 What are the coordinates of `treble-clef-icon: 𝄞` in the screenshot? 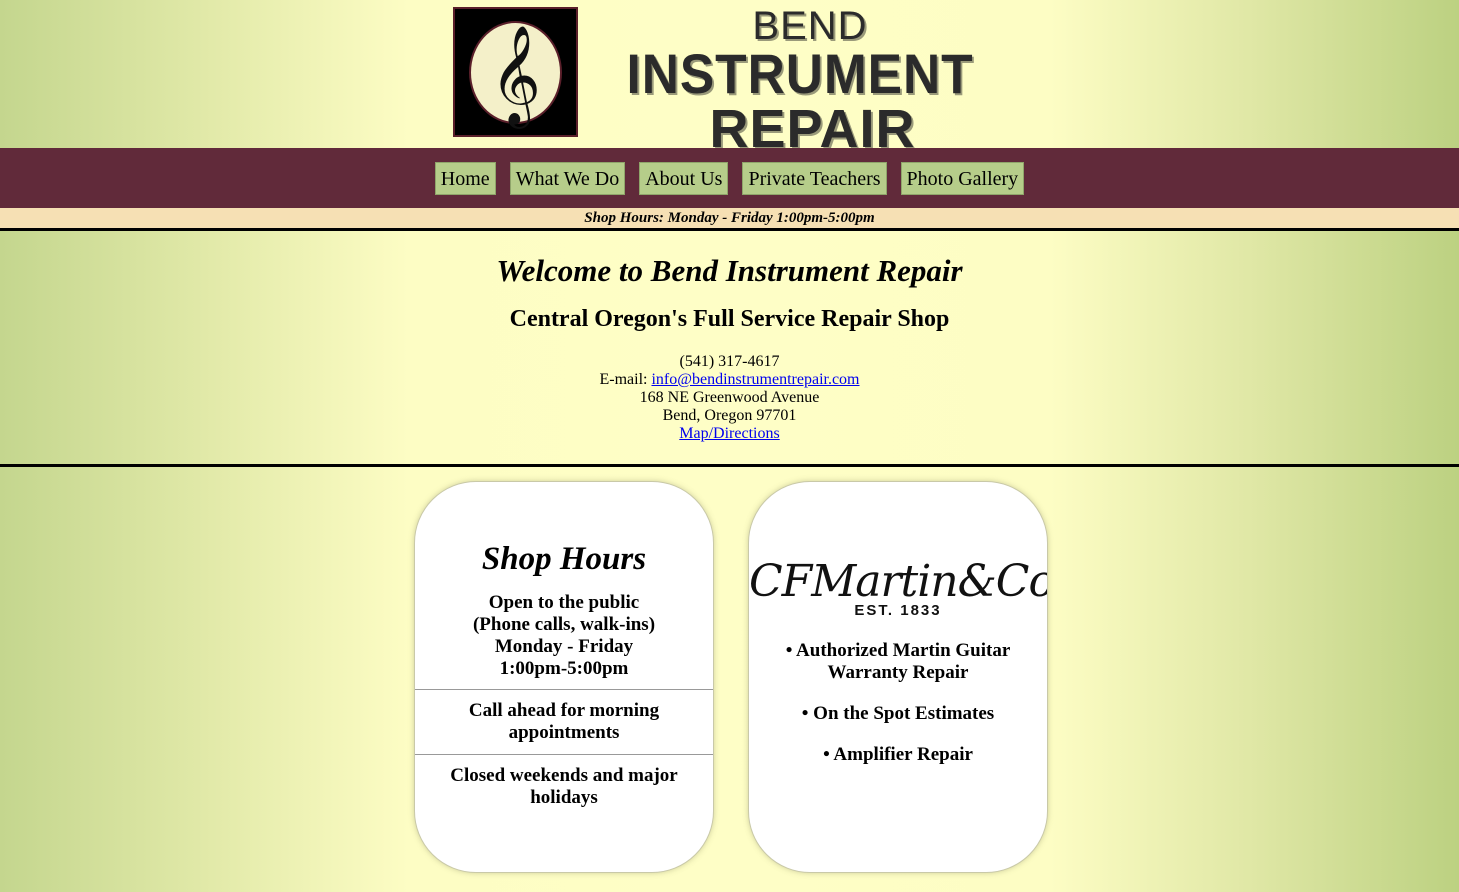 It's located at (515, 74).